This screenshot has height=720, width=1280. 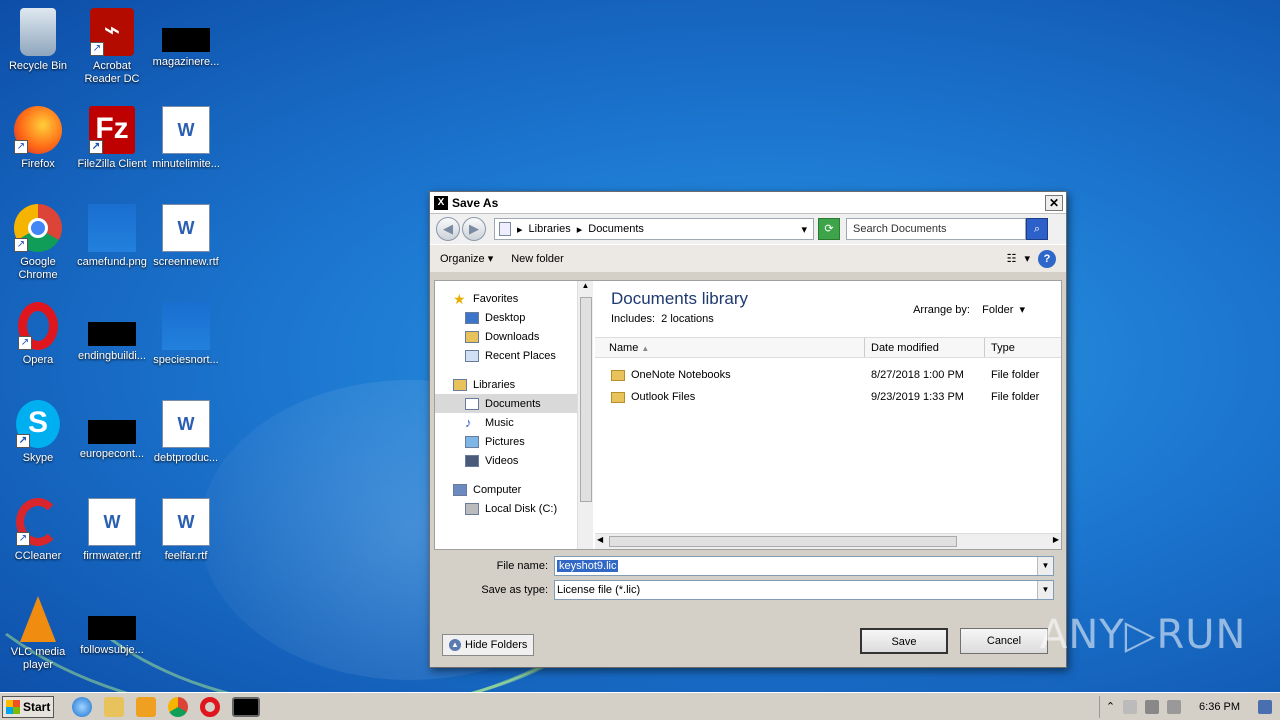 I want to click on desktop-icon-opera: ↗ Opera, so click(x=38, y=334).